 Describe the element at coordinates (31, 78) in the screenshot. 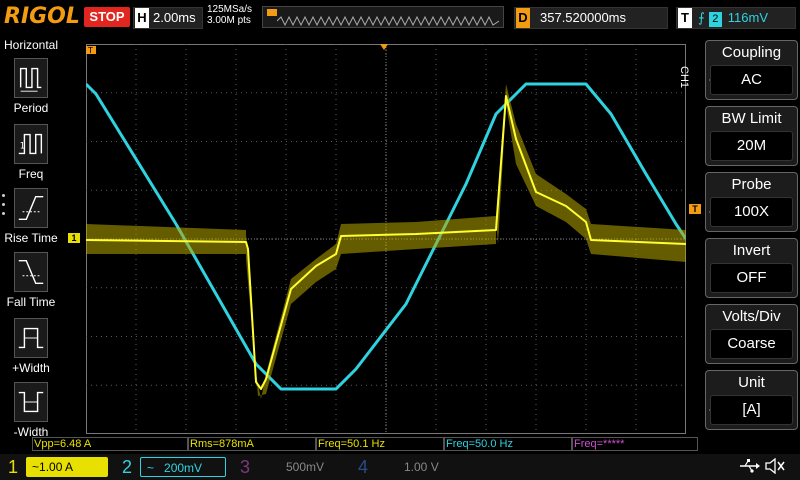

I see `period-measure-icon` at that location.